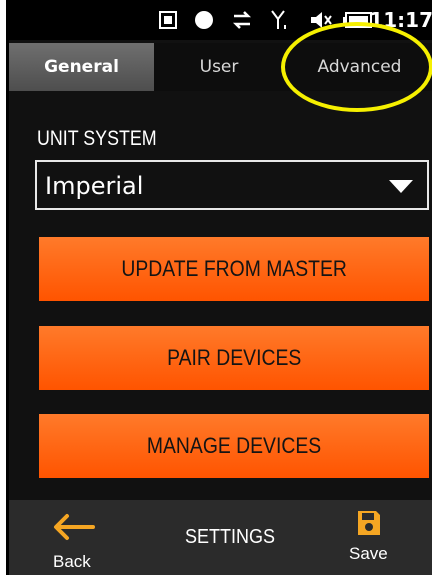 This screenshot has height=575, width=432. Describe the element at coordinates (356, 67) in the screenshot. I see `highlight-circle` at that location.